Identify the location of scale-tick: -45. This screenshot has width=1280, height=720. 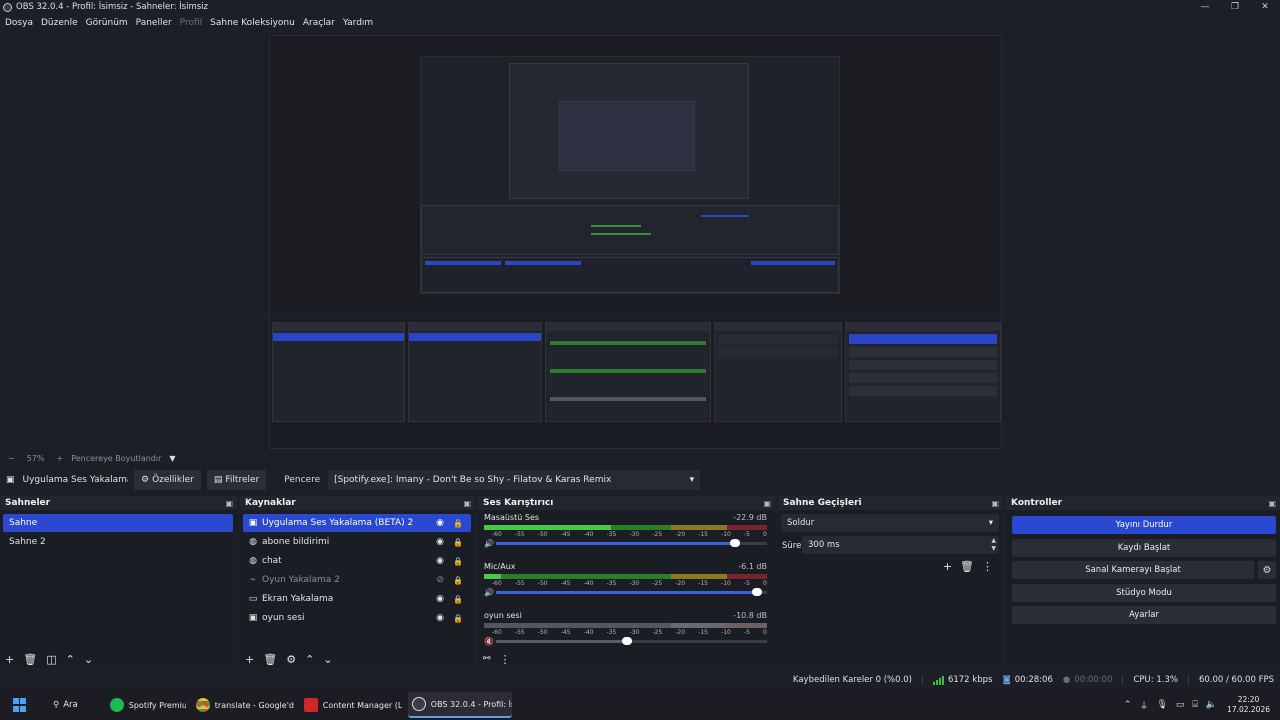
(565, 534).